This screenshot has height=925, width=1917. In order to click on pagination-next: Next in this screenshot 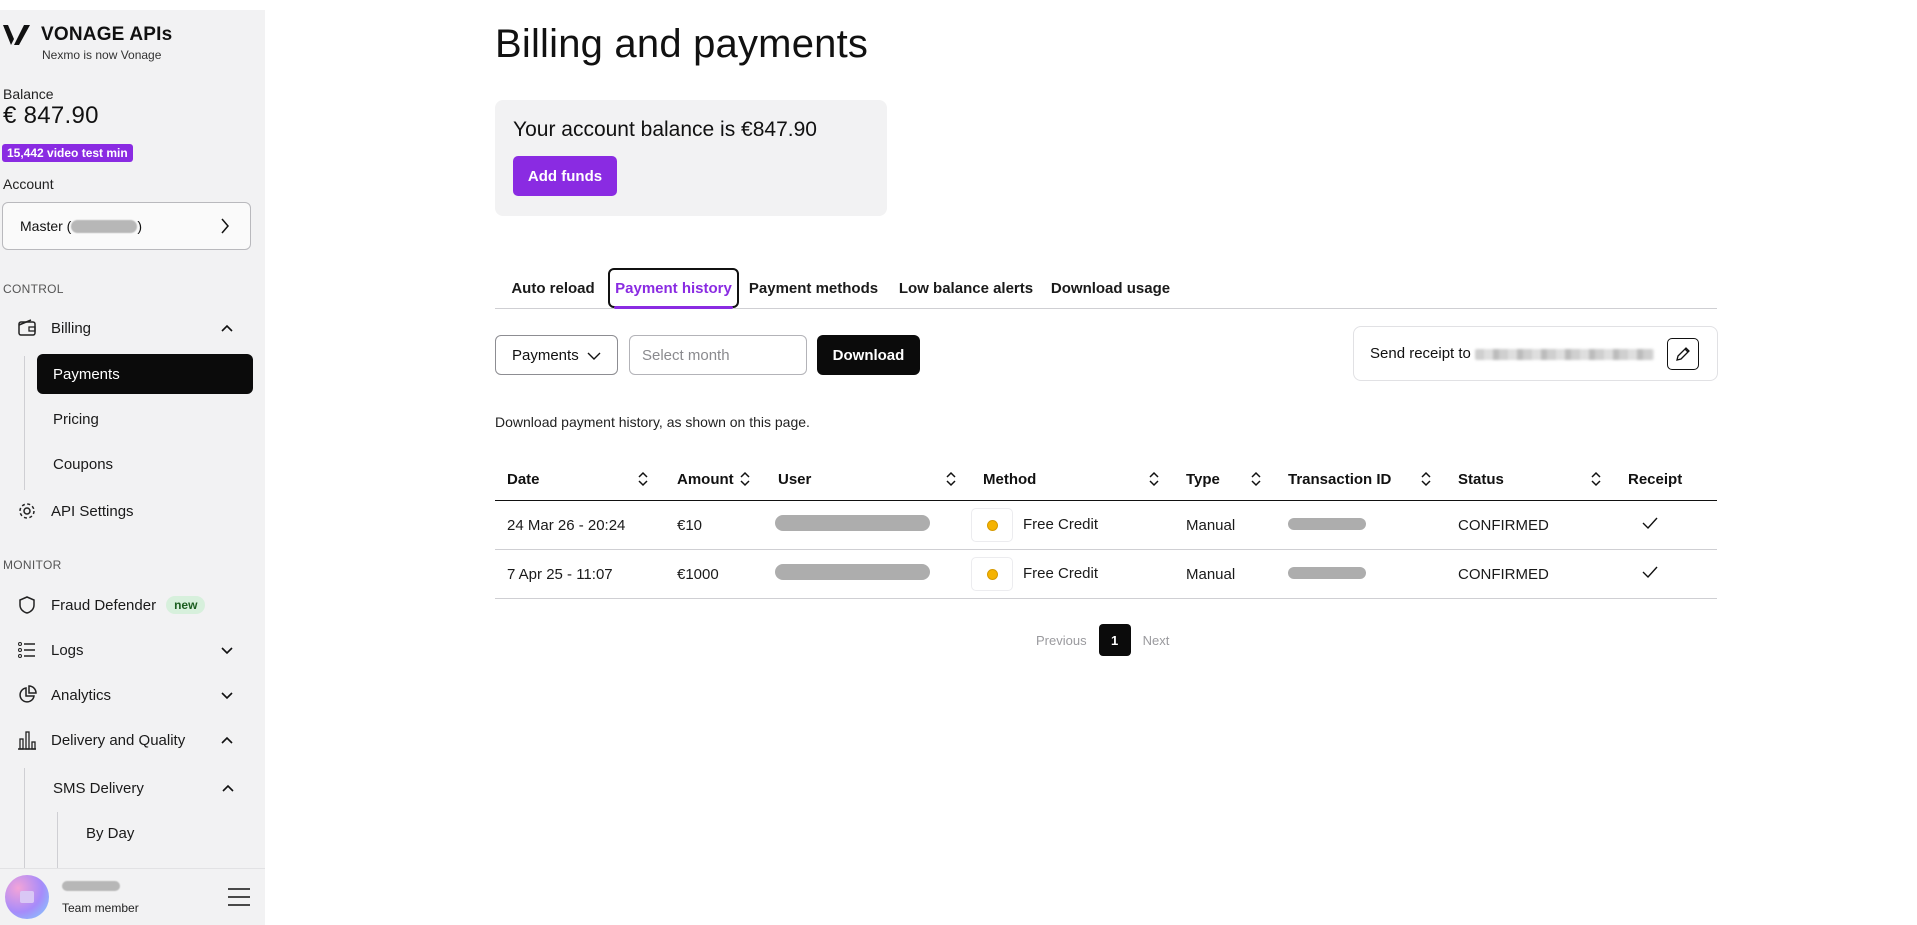, I will do `click(1156, 640)`.